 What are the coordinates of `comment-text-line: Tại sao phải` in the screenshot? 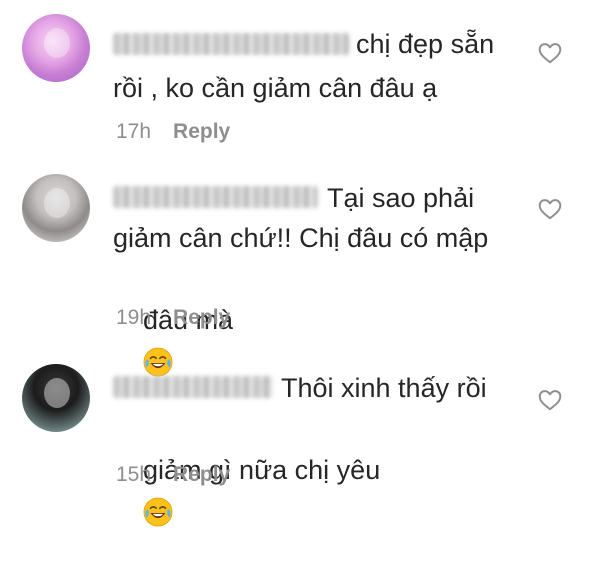 It's located at (401, 198).